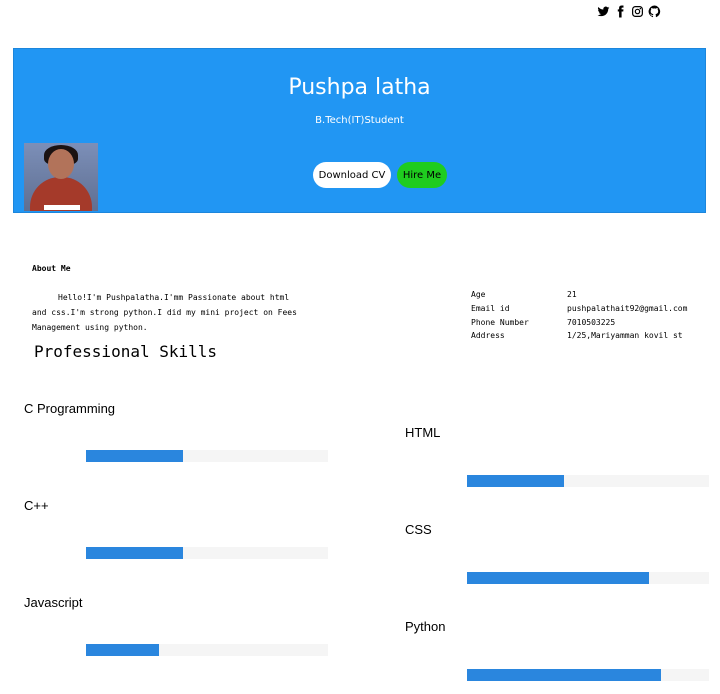  I want to click on twitter-icon, so click(603, 11).